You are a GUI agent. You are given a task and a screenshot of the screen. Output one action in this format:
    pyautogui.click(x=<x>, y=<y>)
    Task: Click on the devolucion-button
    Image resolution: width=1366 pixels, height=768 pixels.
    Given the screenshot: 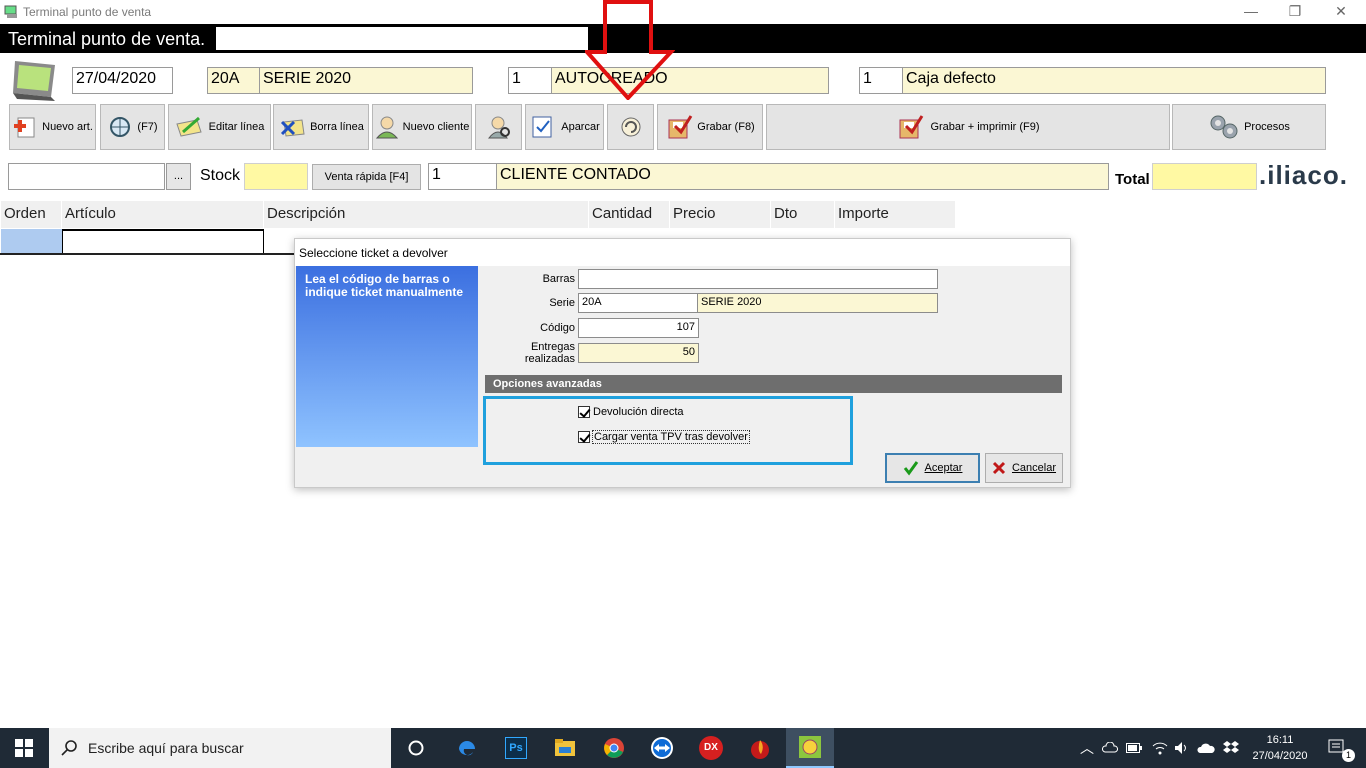 What is the action you would take?
    pyautogui.click(x=630, y=127)
    